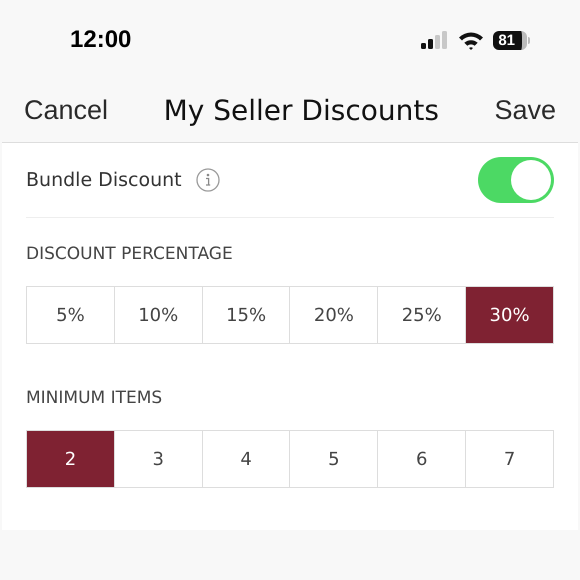  What do you see at coordinates (509, 315) in the screenshot?
I see `option-button: 30%` at bounding box center [509, 315].